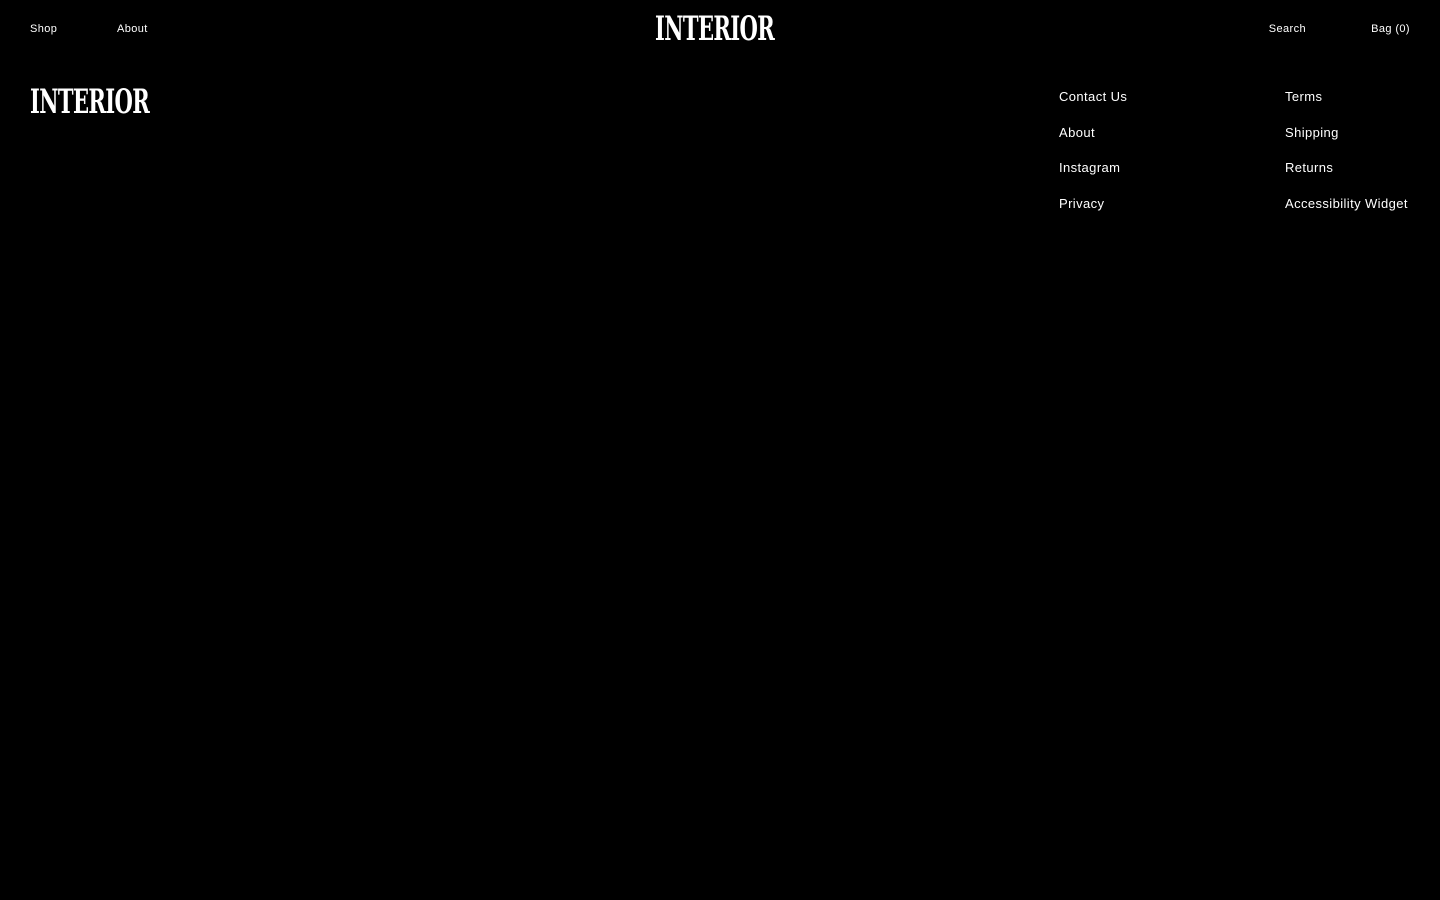  I want to click on footer-link-terms: Terms, so click(1346, 96).